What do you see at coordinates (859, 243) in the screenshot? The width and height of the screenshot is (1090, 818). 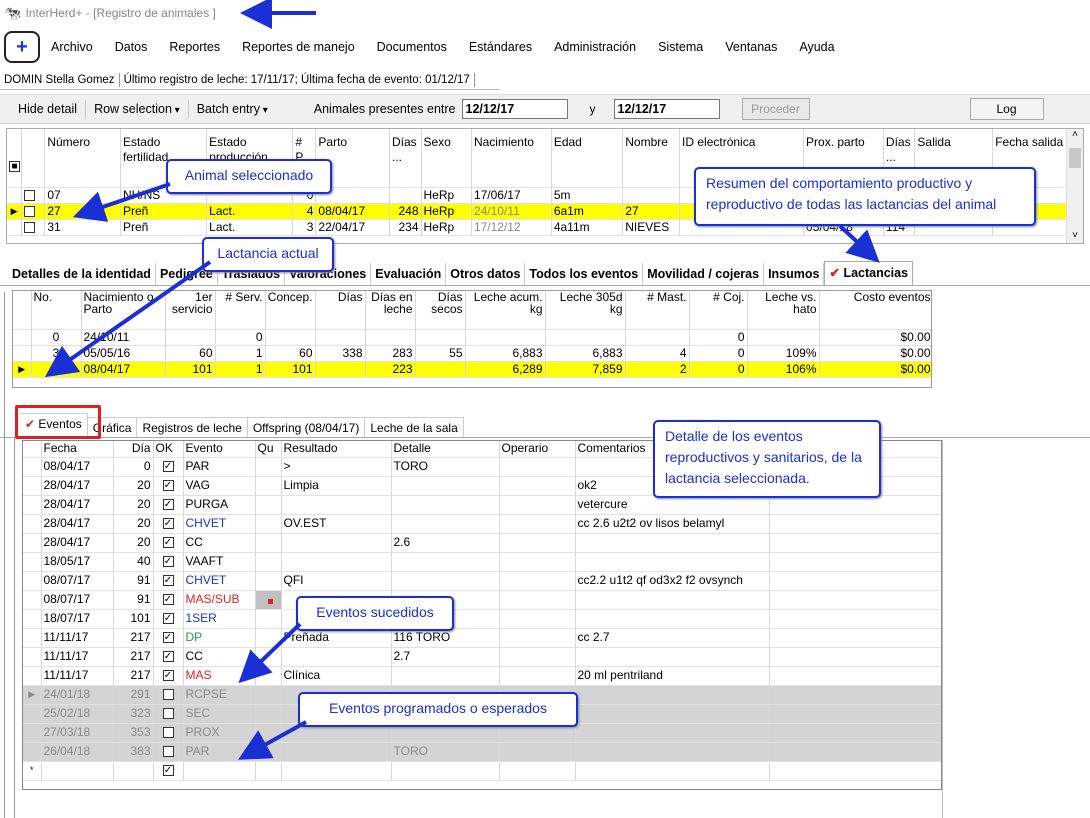 I see `arrow-summary` at bounding box center [859, 243].